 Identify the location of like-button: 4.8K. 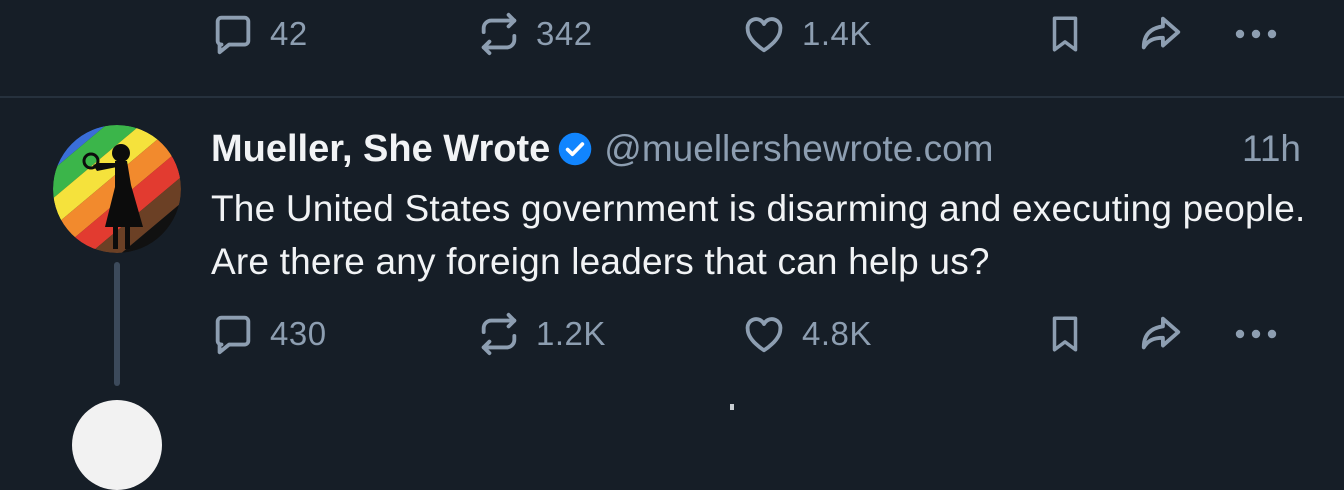
(806, 334).